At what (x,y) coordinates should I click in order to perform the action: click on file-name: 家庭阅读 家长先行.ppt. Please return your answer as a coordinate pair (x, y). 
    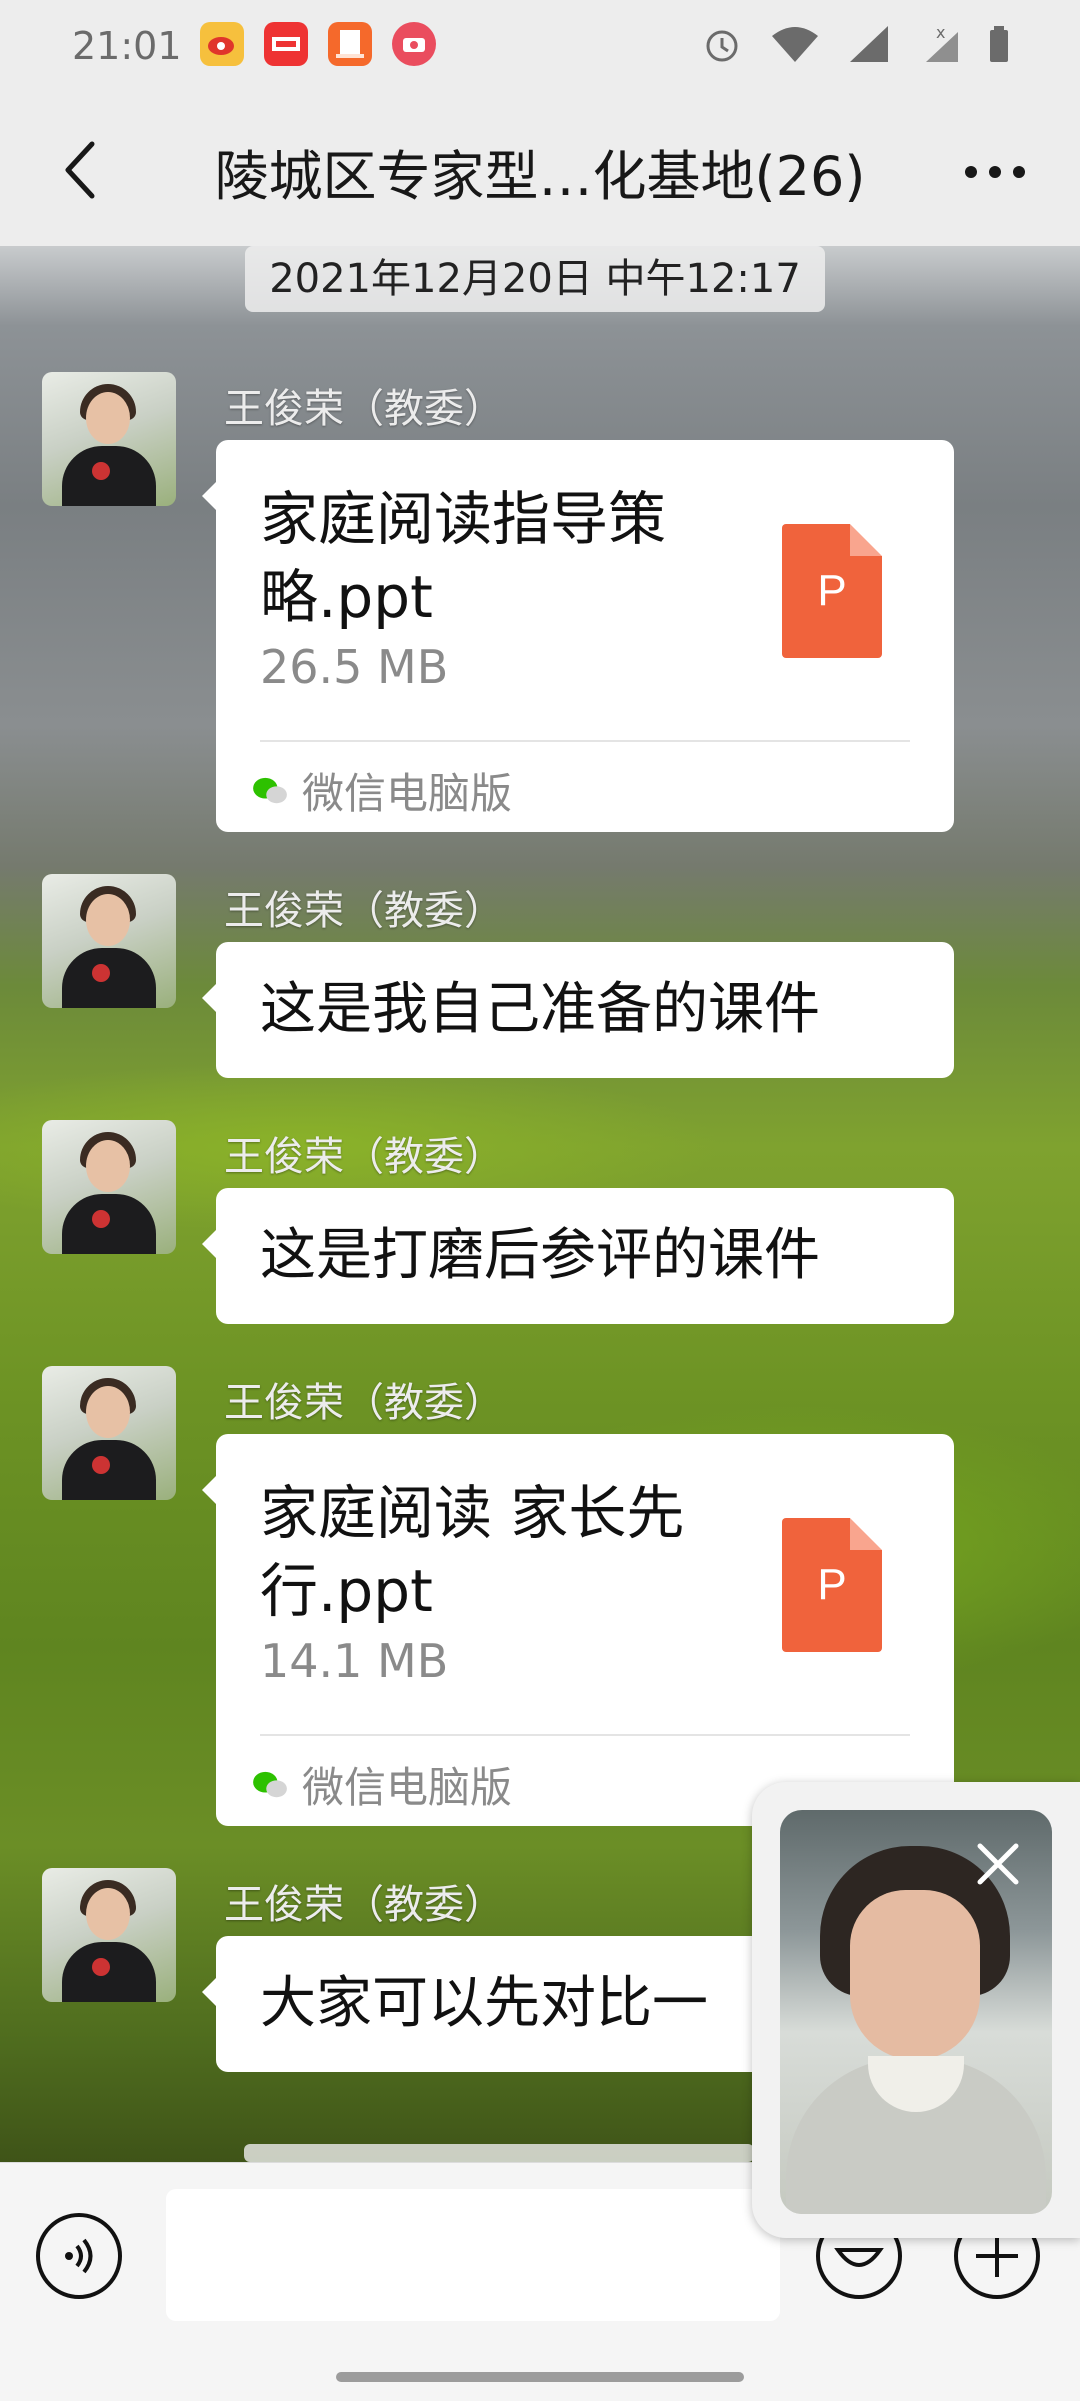
    Looking at the image, I should click on (472, 1552).